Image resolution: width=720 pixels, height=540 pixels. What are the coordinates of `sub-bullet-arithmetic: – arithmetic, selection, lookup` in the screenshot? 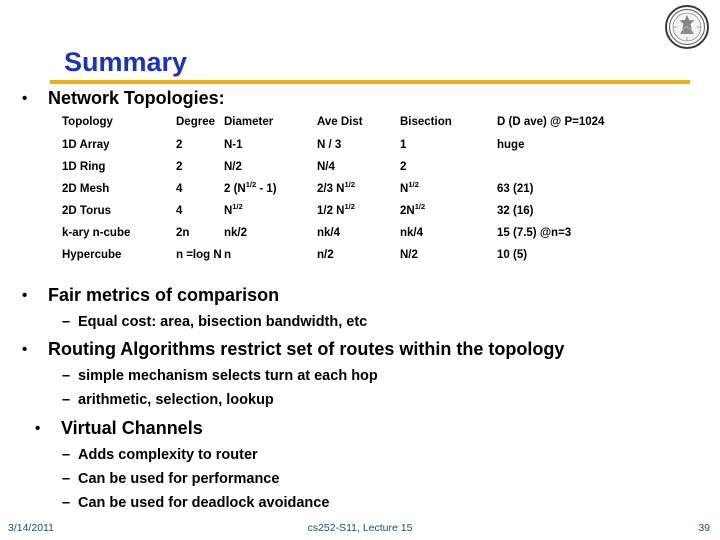 It's located at (168, 400).